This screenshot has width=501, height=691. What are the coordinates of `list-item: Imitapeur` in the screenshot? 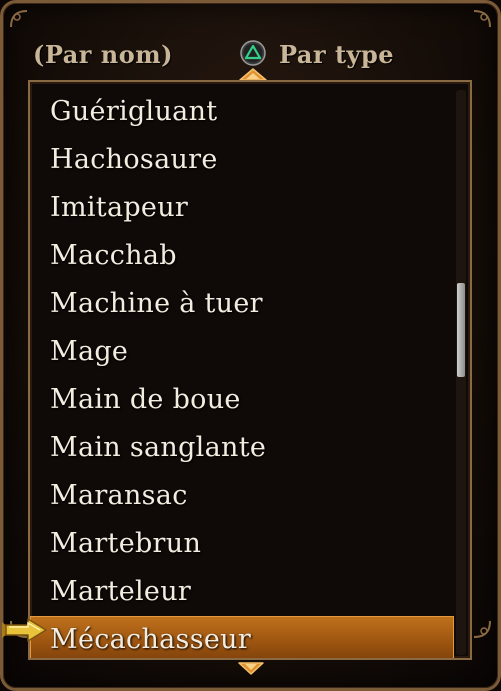 It's located at (242, 208).